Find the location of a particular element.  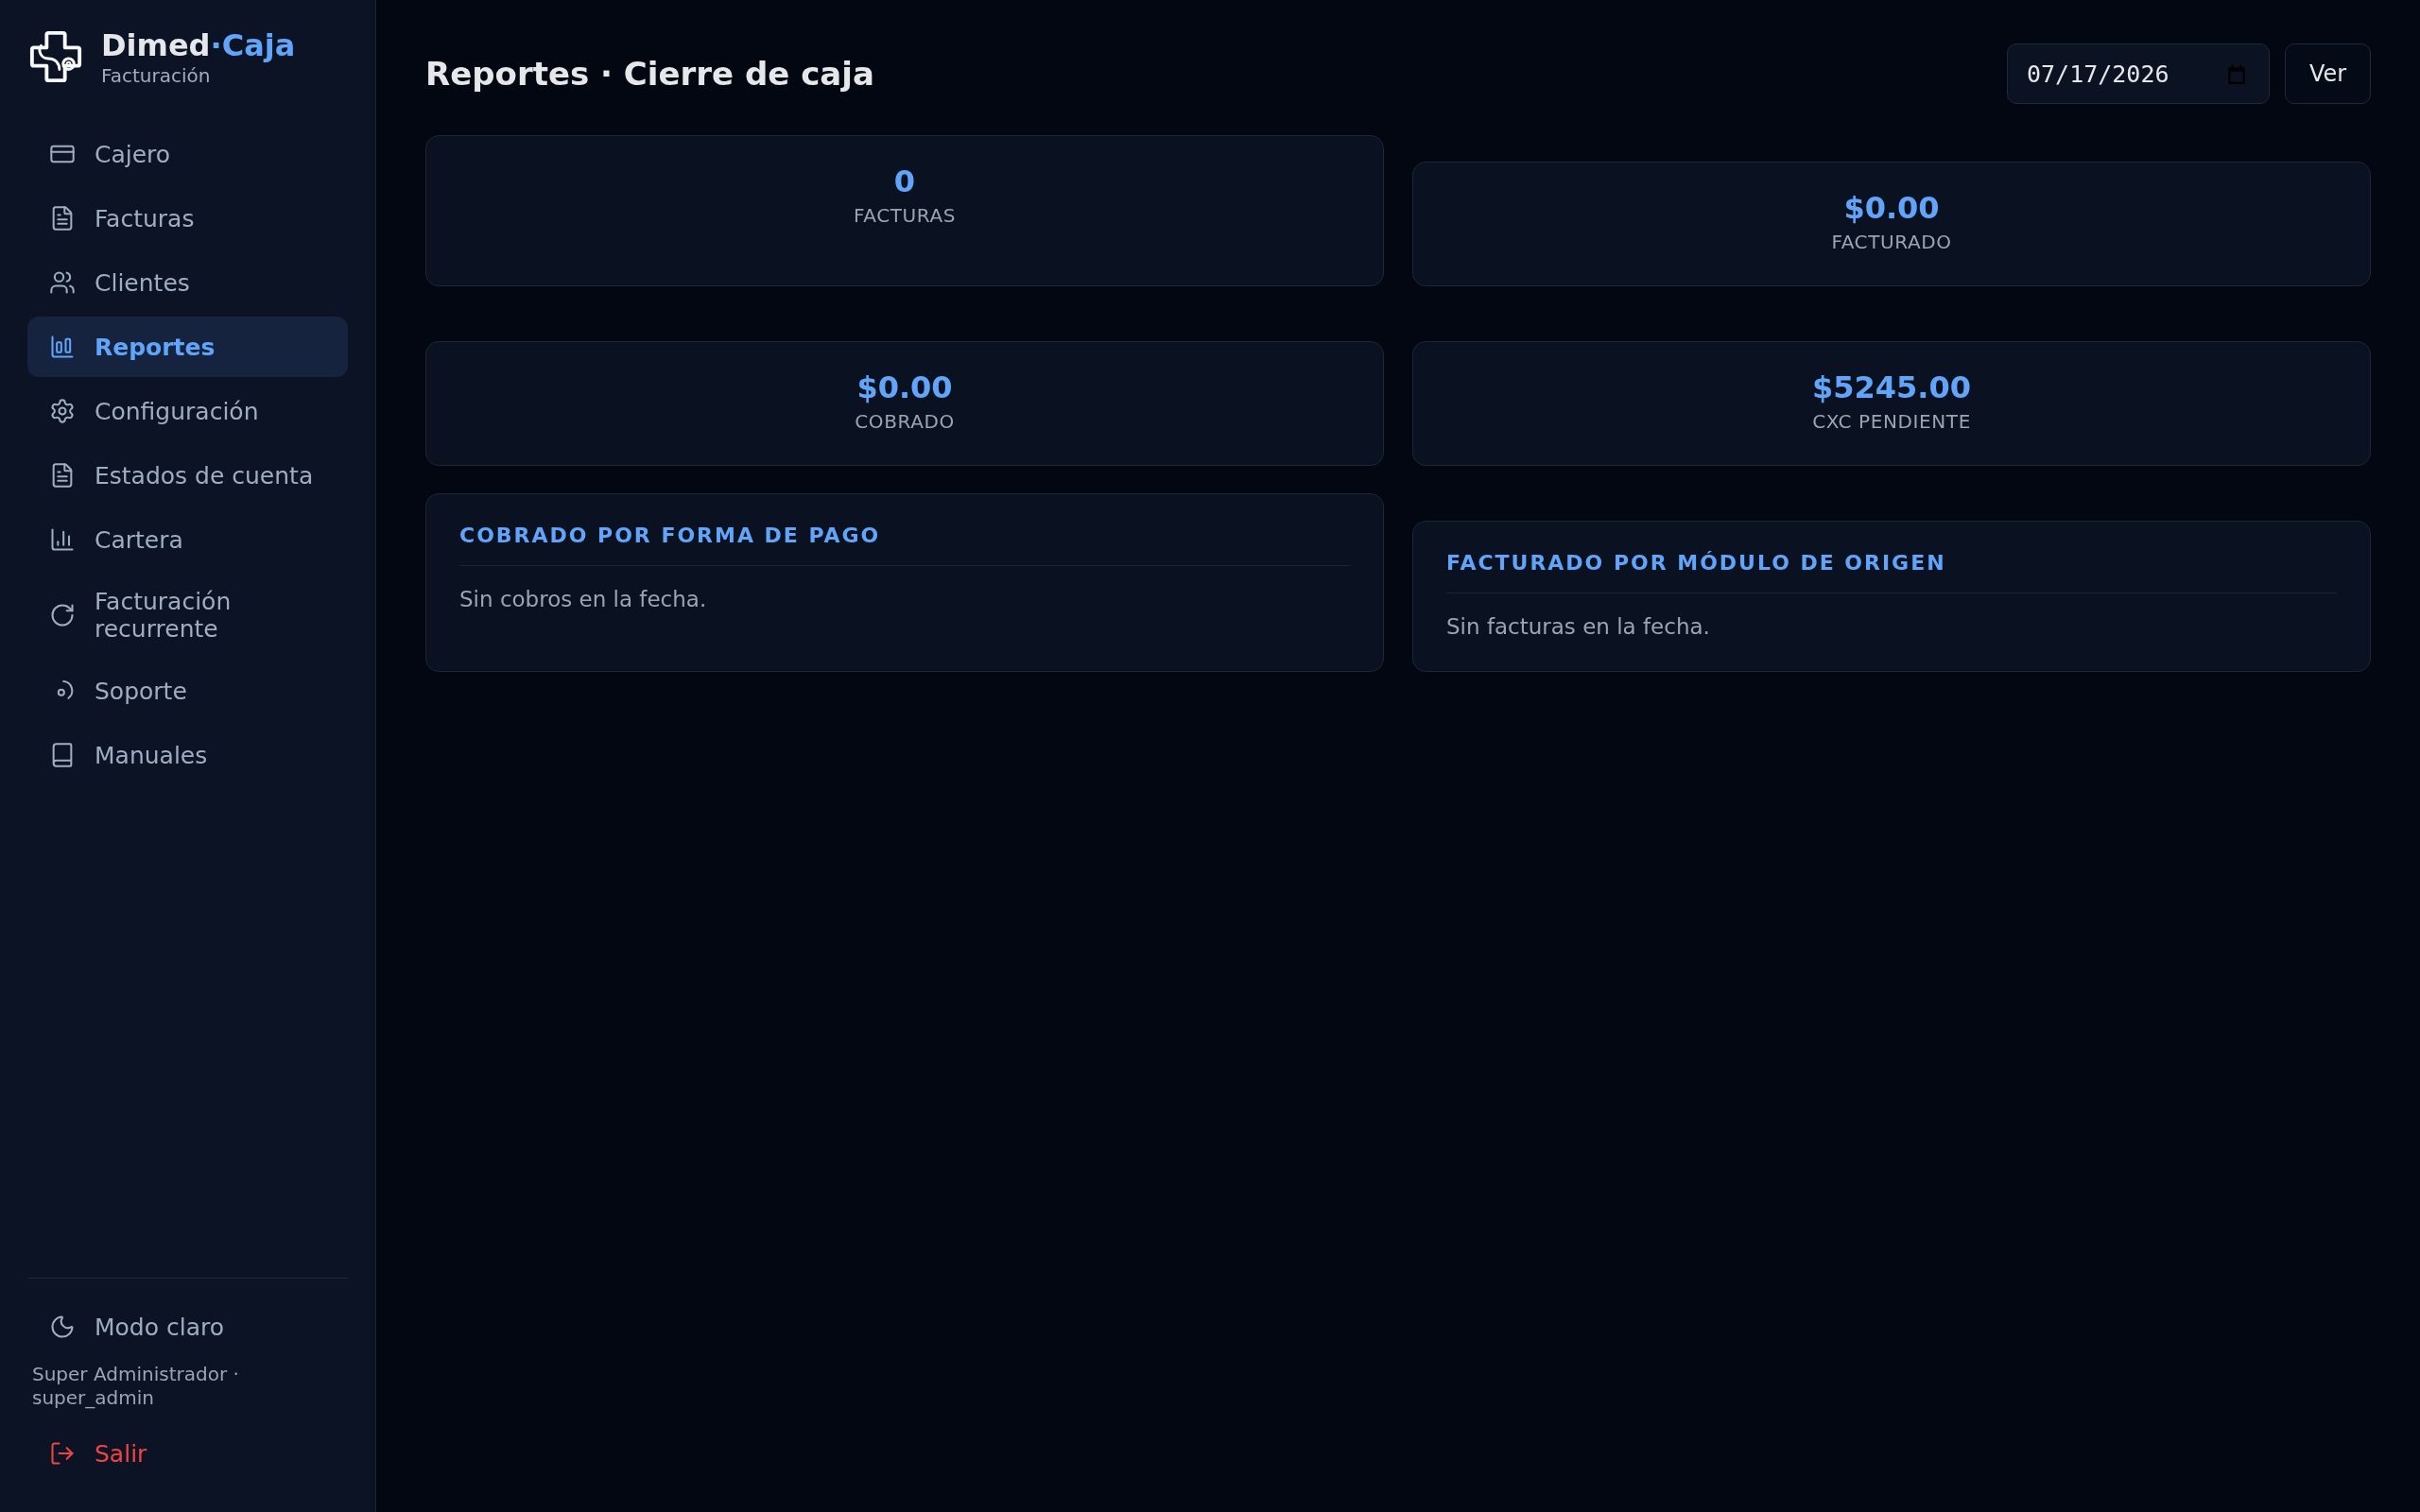

nav-item: Soporte is located at coordinates (187, 691).